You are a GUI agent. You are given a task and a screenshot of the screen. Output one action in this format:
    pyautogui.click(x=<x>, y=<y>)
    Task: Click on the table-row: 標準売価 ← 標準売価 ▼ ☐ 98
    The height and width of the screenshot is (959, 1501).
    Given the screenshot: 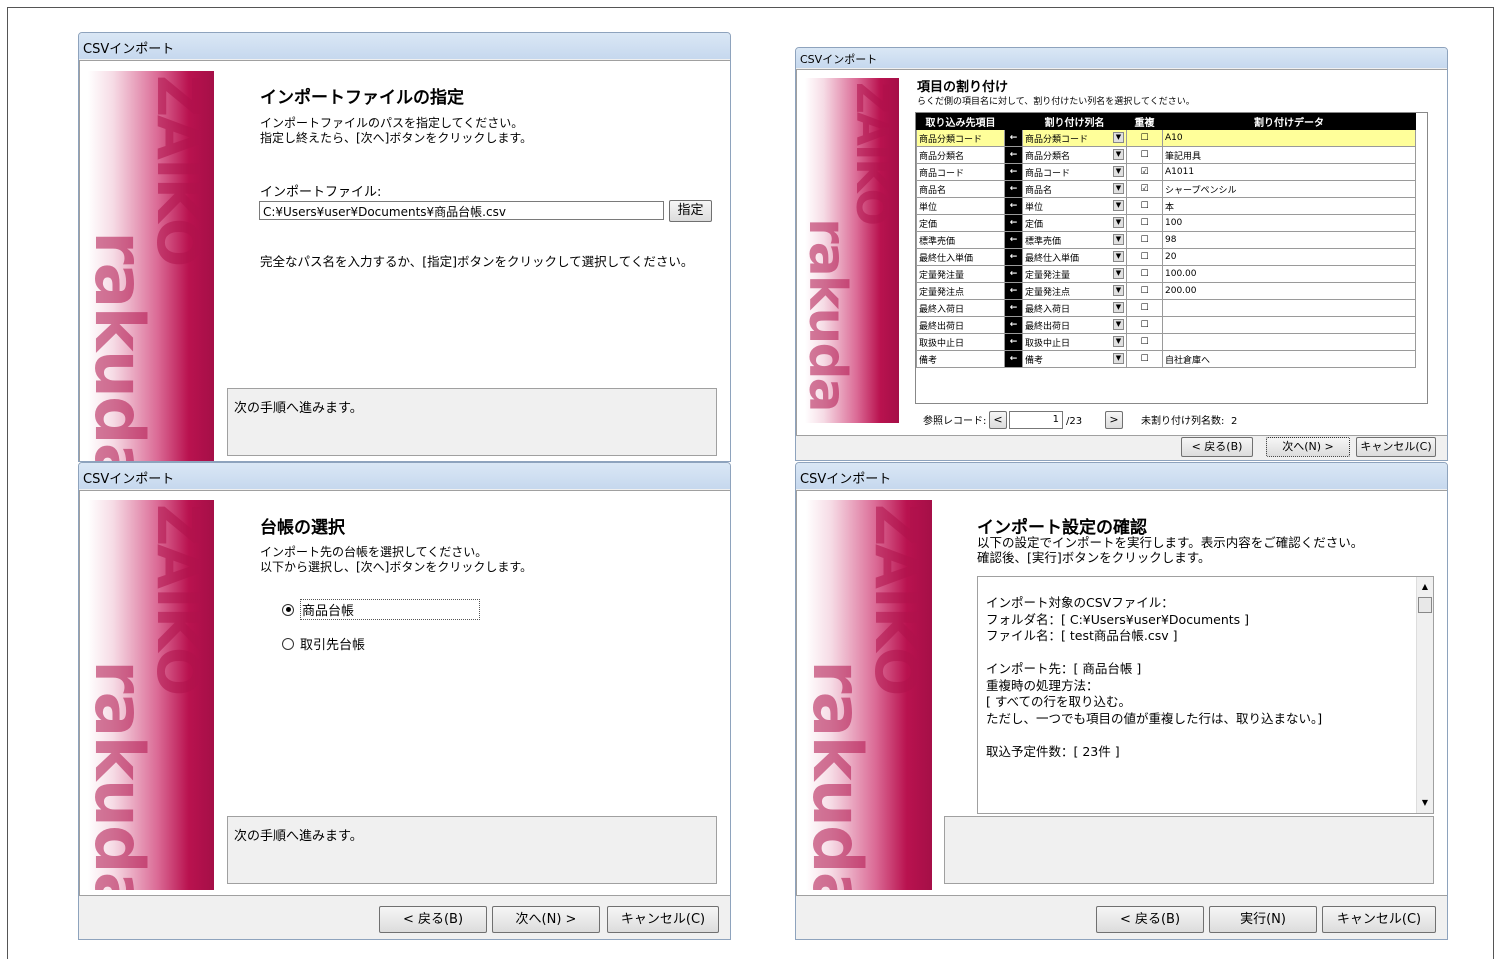 What is the action you would take?
    pyautogui.click(x=1166, y=240)
    